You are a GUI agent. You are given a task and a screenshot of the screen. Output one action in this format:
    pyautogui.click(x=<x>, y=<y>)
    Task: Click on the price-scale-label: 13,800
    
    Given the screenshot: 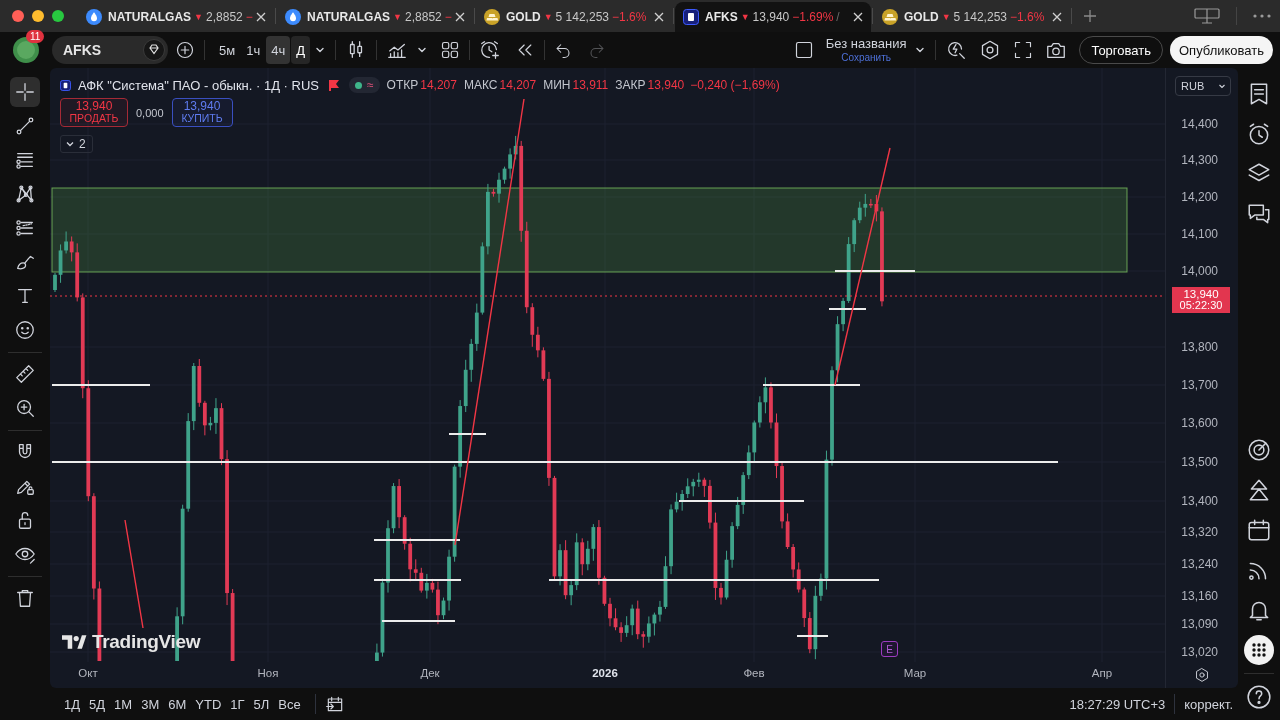 What is the action you would take?
    pyautogui.click(x=1199, y=347)
    